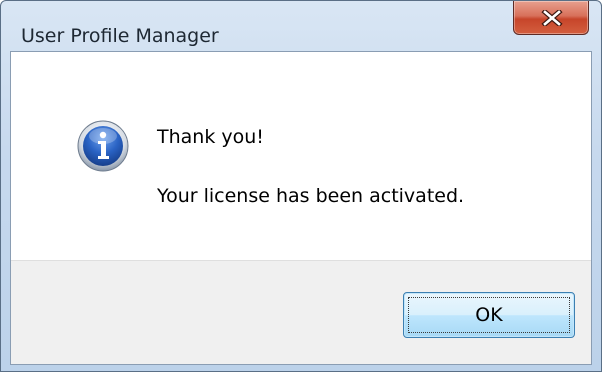  I want to click on close-icon, so click(552, 18).